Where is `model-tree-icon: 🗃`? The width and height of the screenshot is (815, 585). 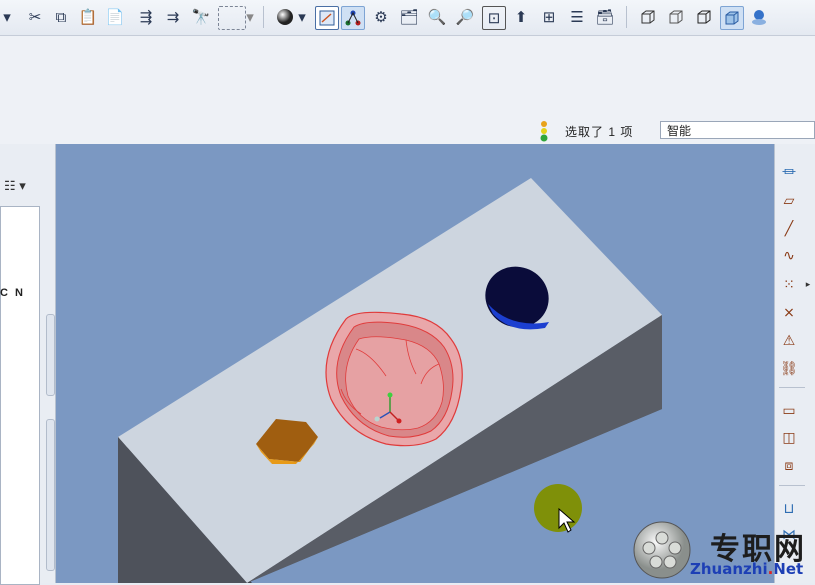 model-tree-icon: 🗃 is located at coordinates (605, 17).